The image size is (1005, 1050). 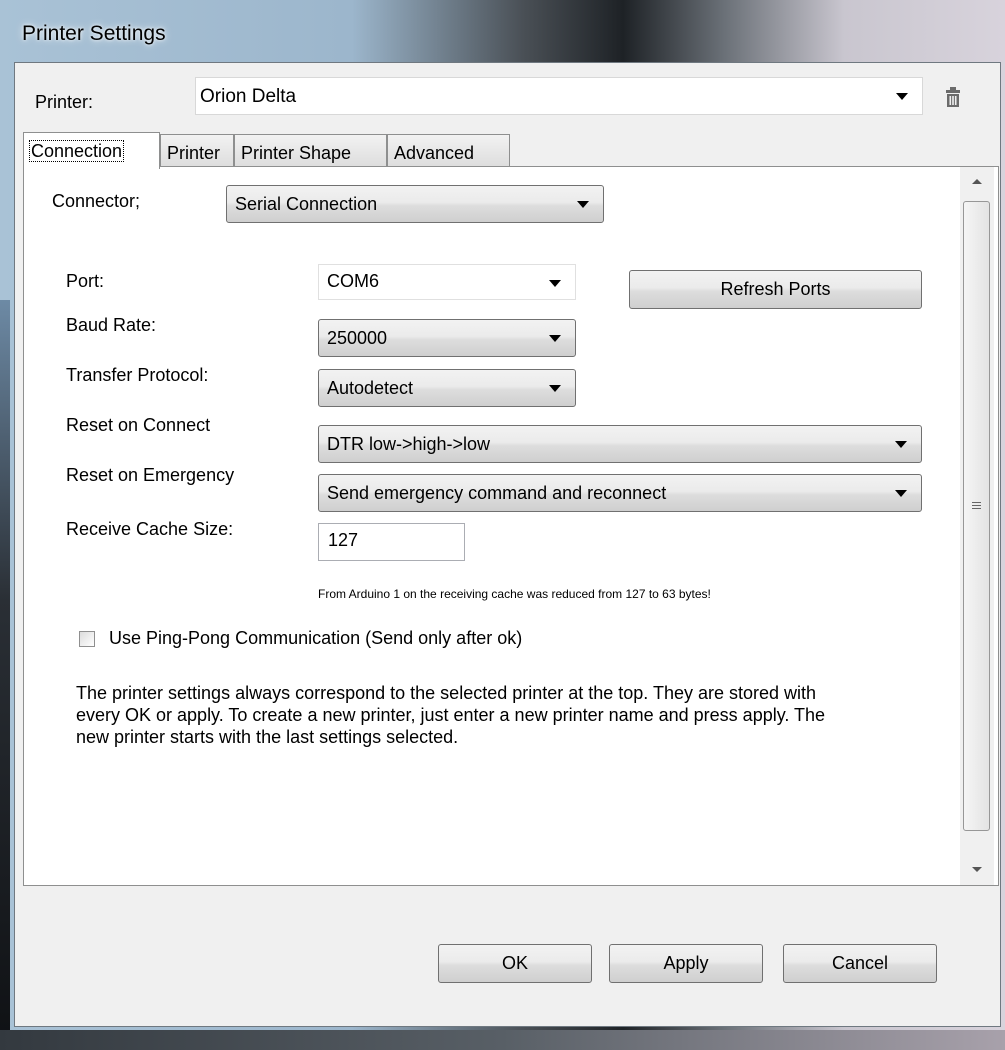 What do you see at coordinates (953, 97) in the screenshot?
I see `trash-icon` at bounding box center [953, 97].